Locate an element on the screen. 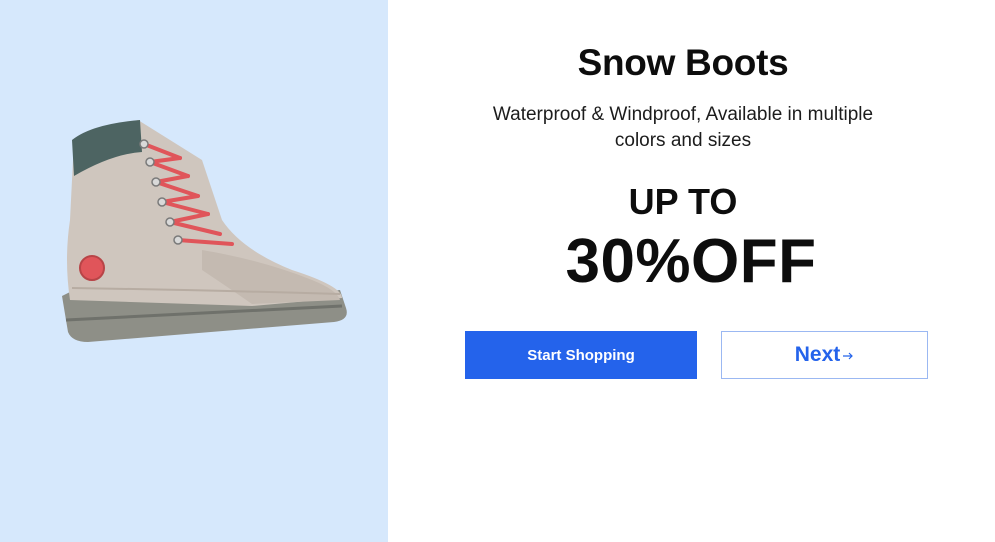  start-shopping-button: Start Shopping is located at coordinates (581, 355).